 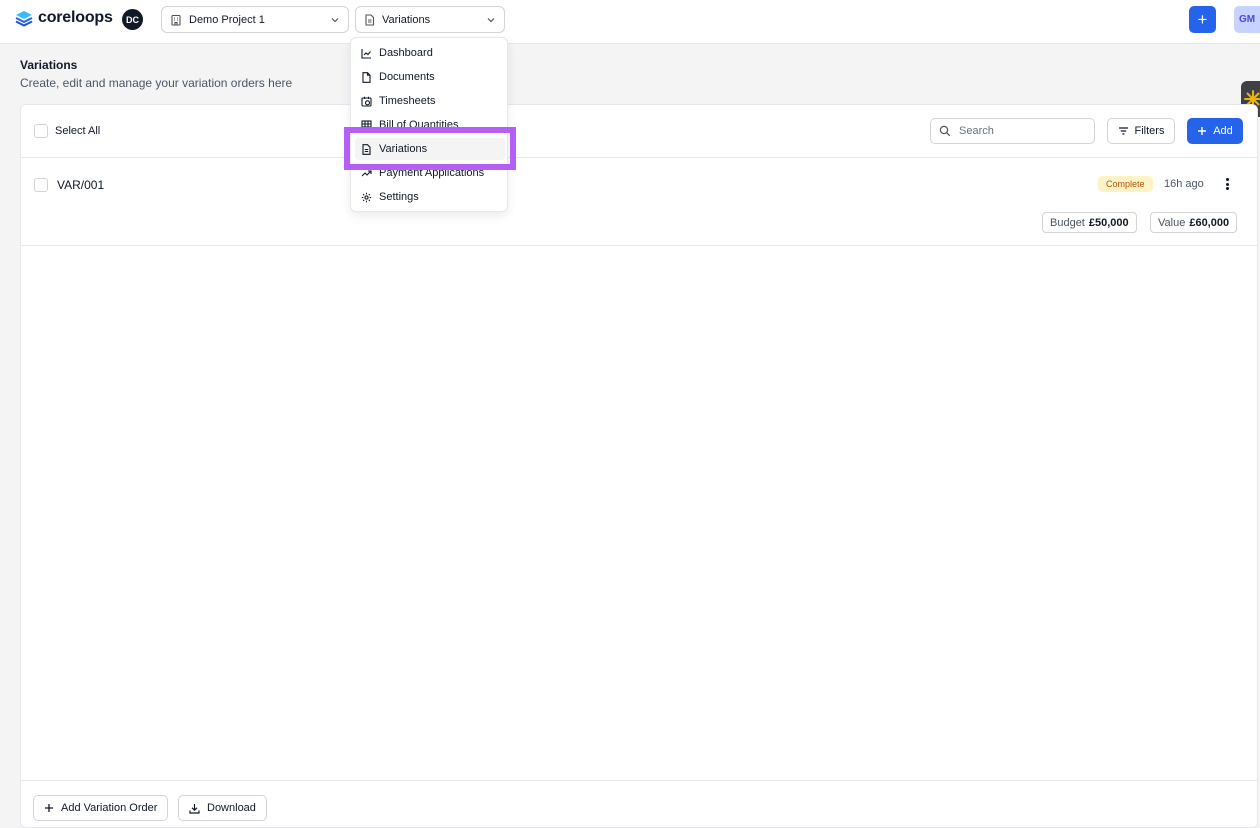 I want to click on budget-label: Budget, so click(x=1067, y=222).